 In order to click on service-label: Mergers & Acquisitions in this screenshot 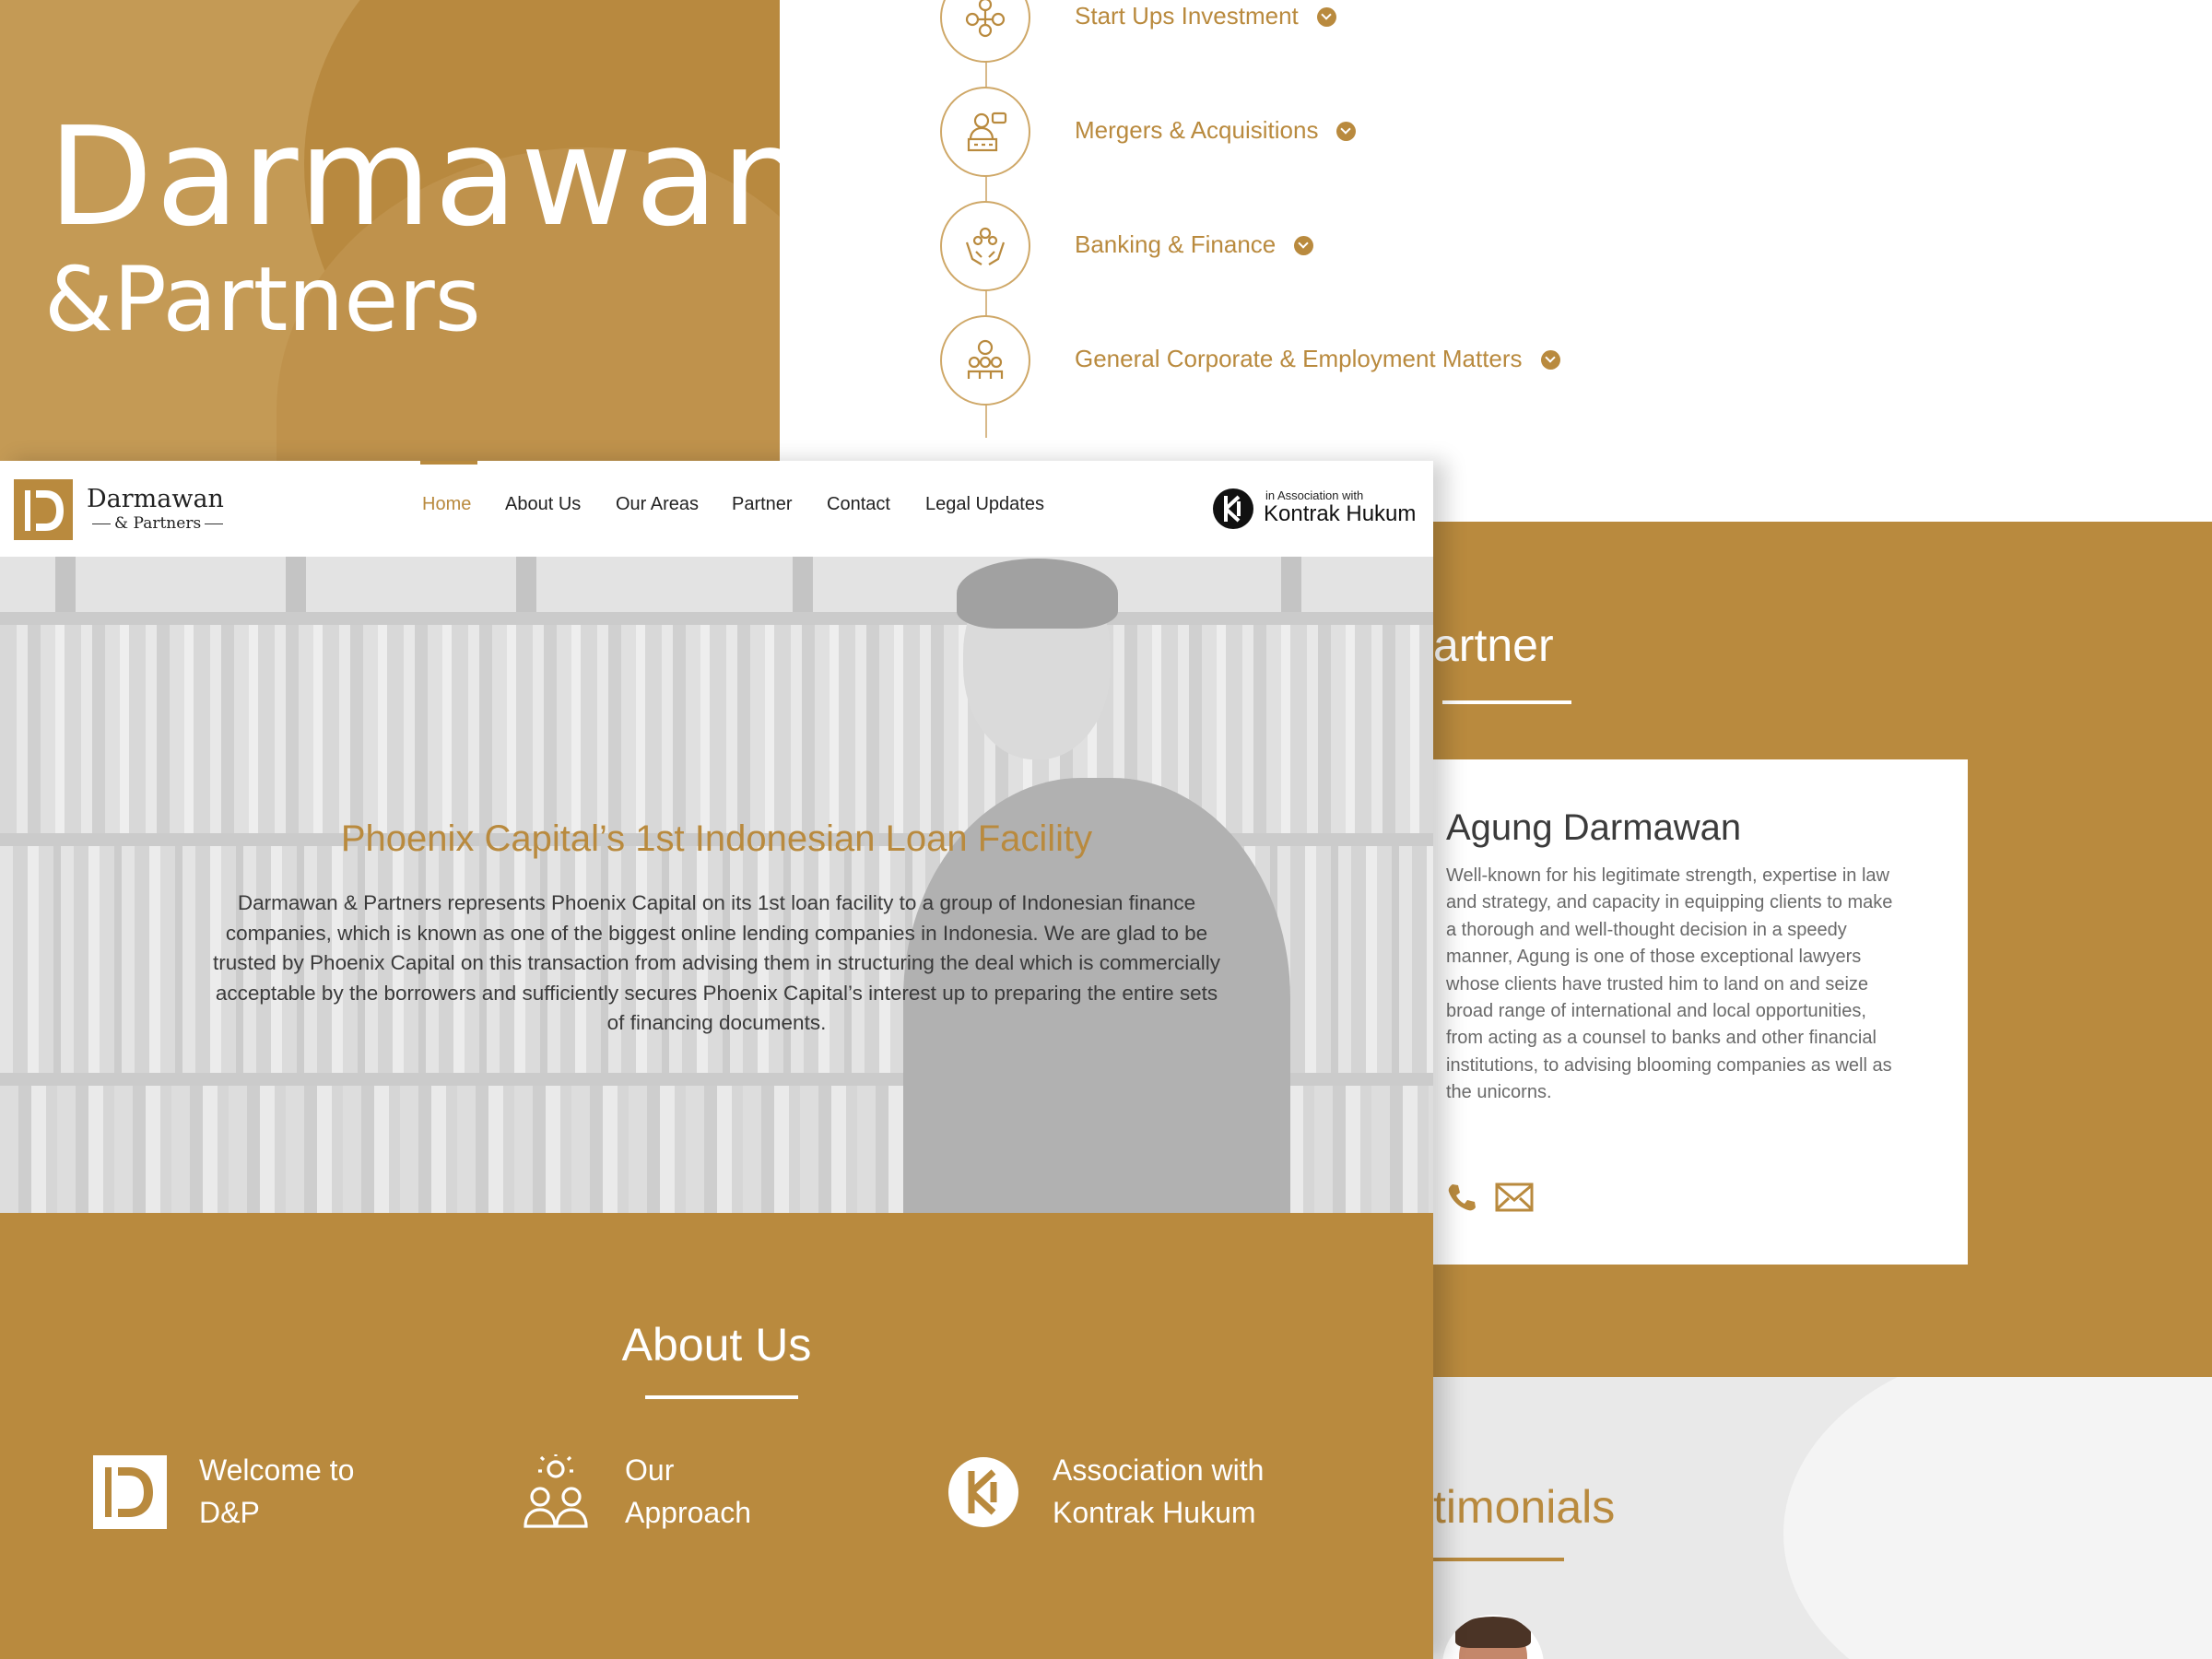, I will do `click(1216, 130)`.